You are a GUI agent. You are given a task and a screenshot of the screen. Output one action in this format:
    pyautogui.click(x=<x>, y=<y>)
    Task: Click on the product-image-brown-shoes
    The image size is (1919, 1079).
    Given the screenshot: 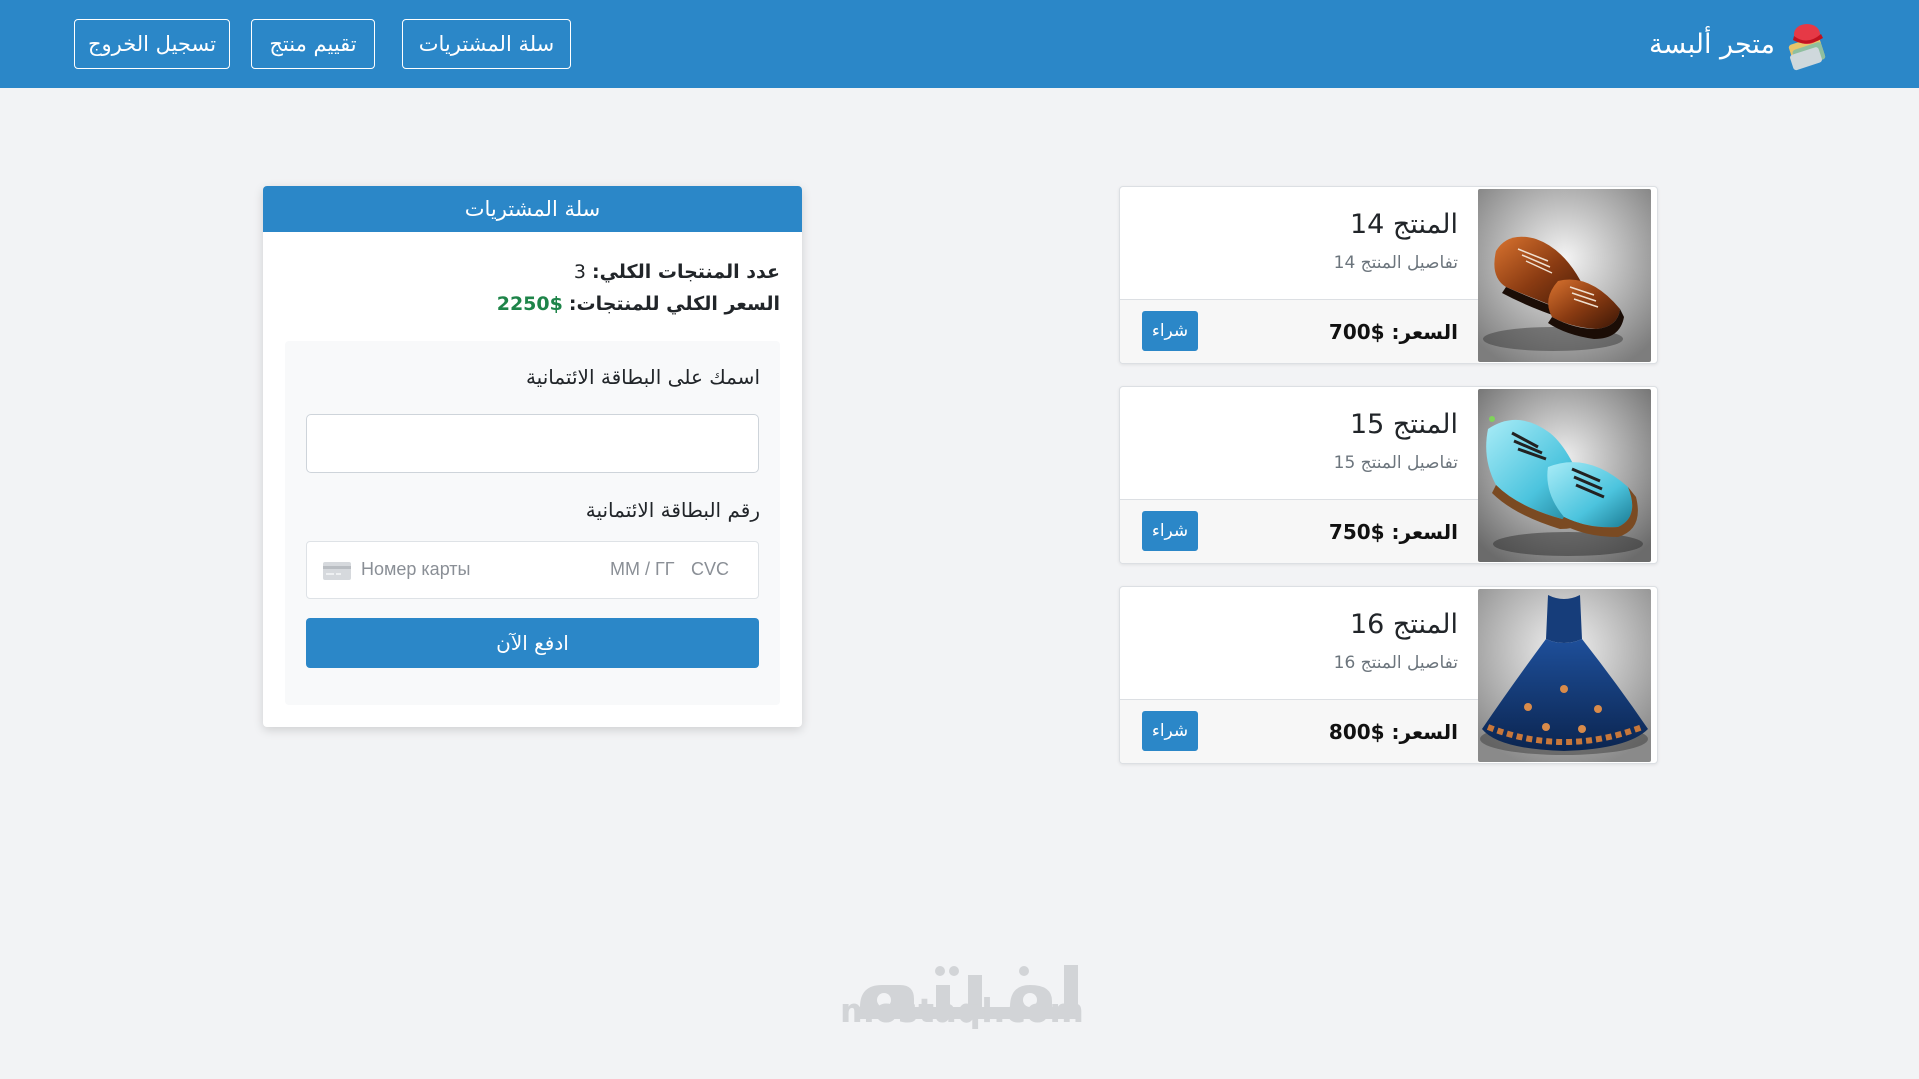 What is the action you would take?
    pyautogui.click(x=1564, y=275)
    